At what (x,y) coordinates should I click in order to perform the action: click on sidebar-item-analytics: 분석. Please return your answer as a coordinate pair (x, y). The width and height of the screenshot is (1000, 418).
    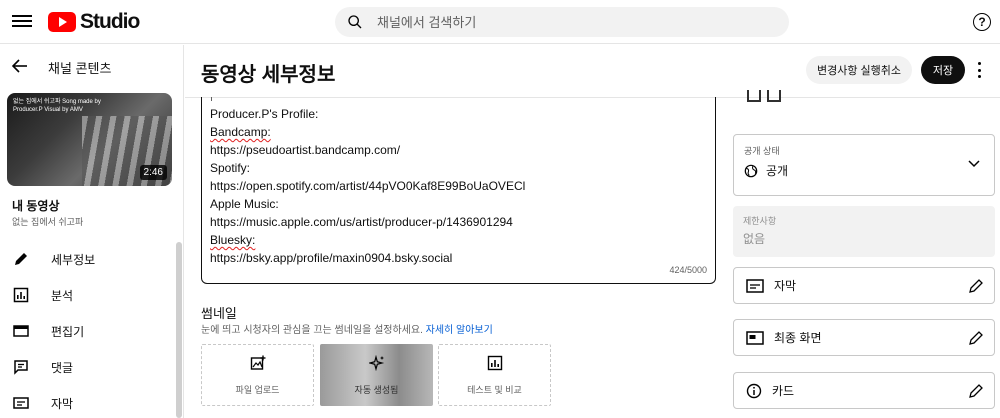
    Looking at the image, I should click on (88, 295).